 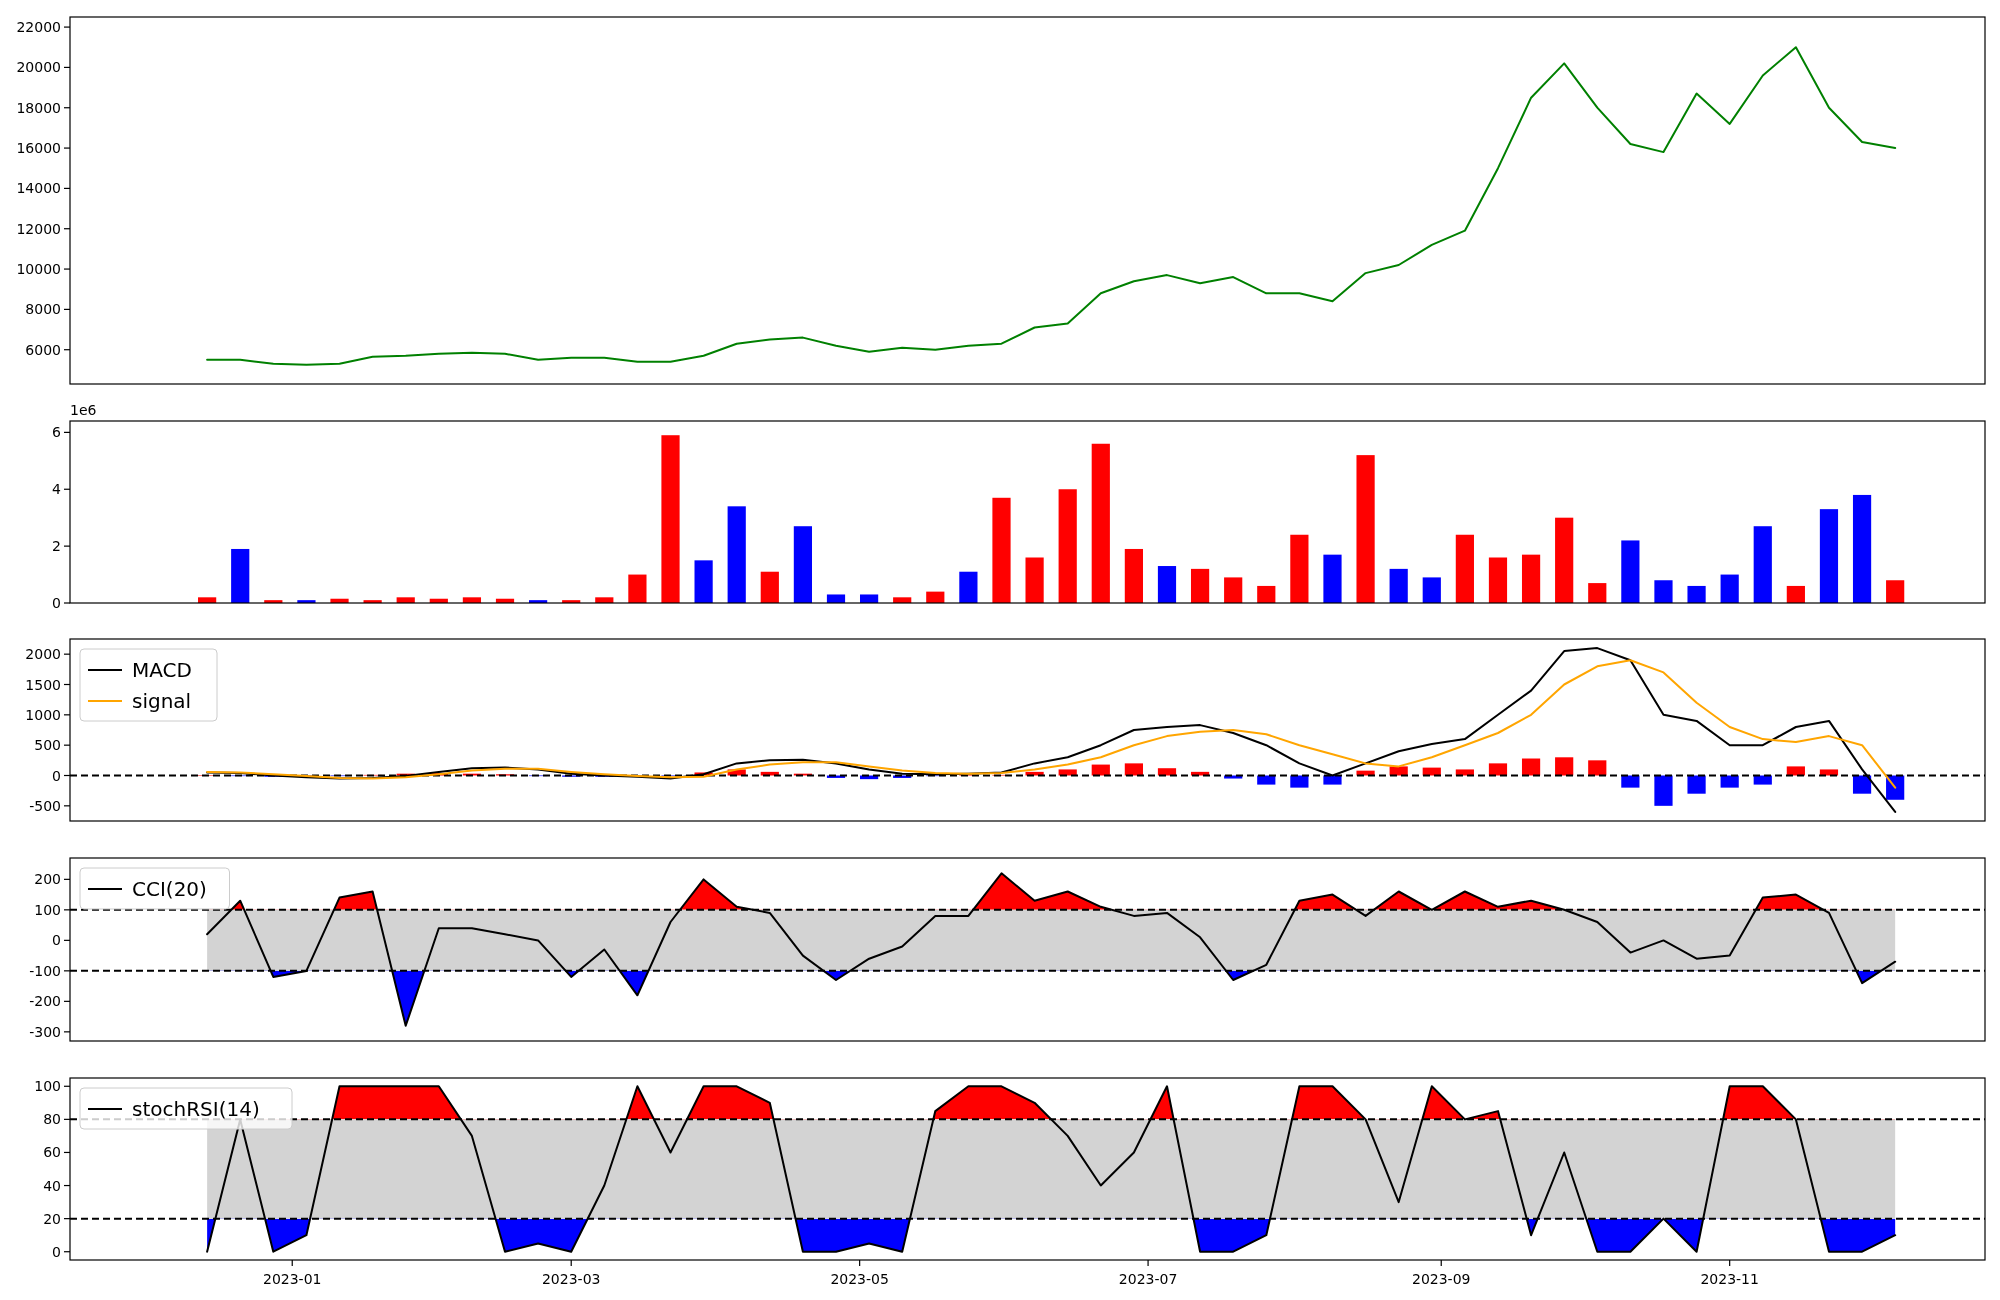 What do you see at coordinates (45, 1031) in the screenshot?
I see `y-tick-label: -300` at bounding box center [45, 1031].